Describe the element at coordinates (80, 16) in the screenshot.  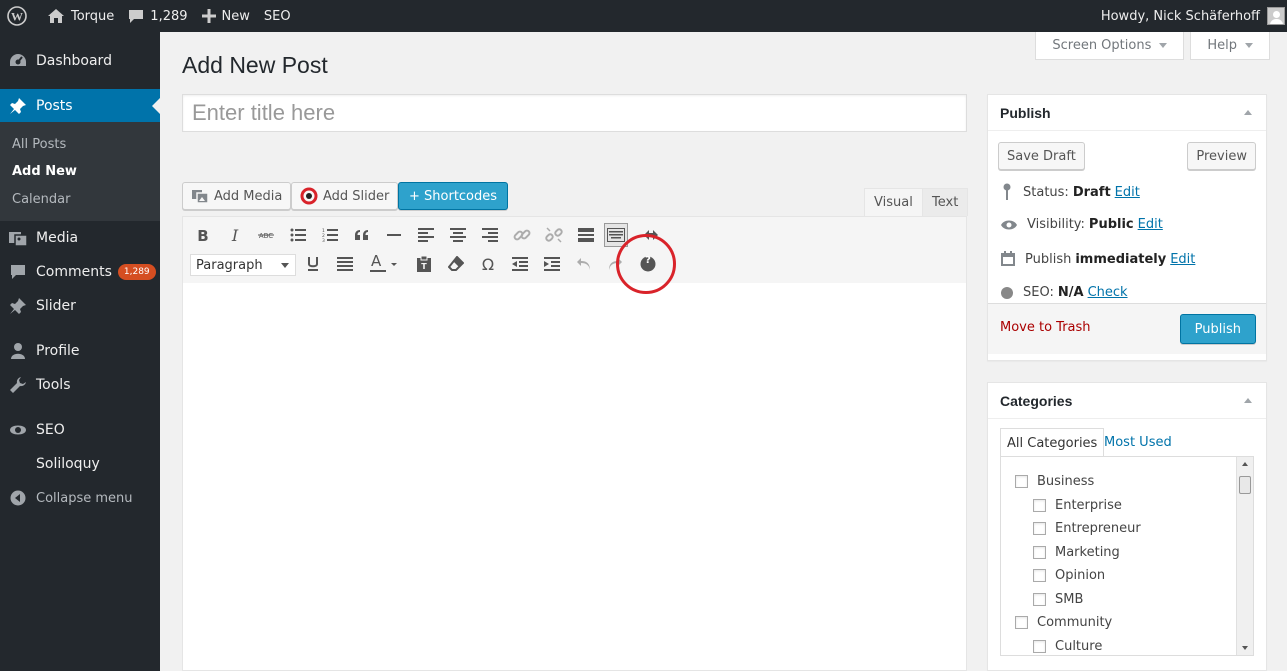
I see `site-name-link: Torque` at that location.